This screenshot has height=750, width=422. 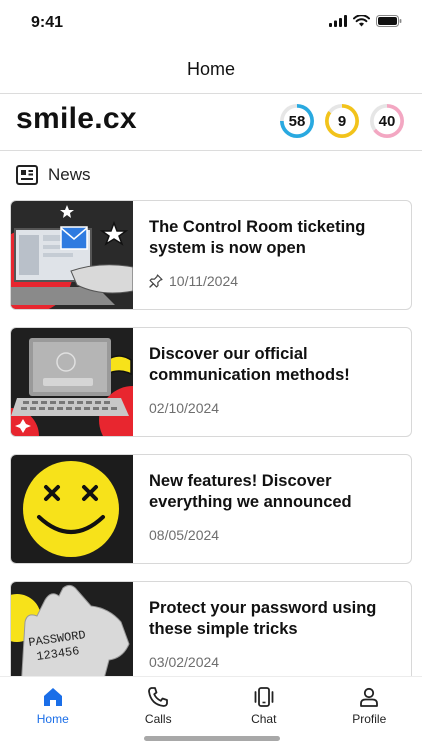 What do you see at coordinates (338, 21) in the screenshot?
I see `signal-icon` at bounding box center [338, 21].